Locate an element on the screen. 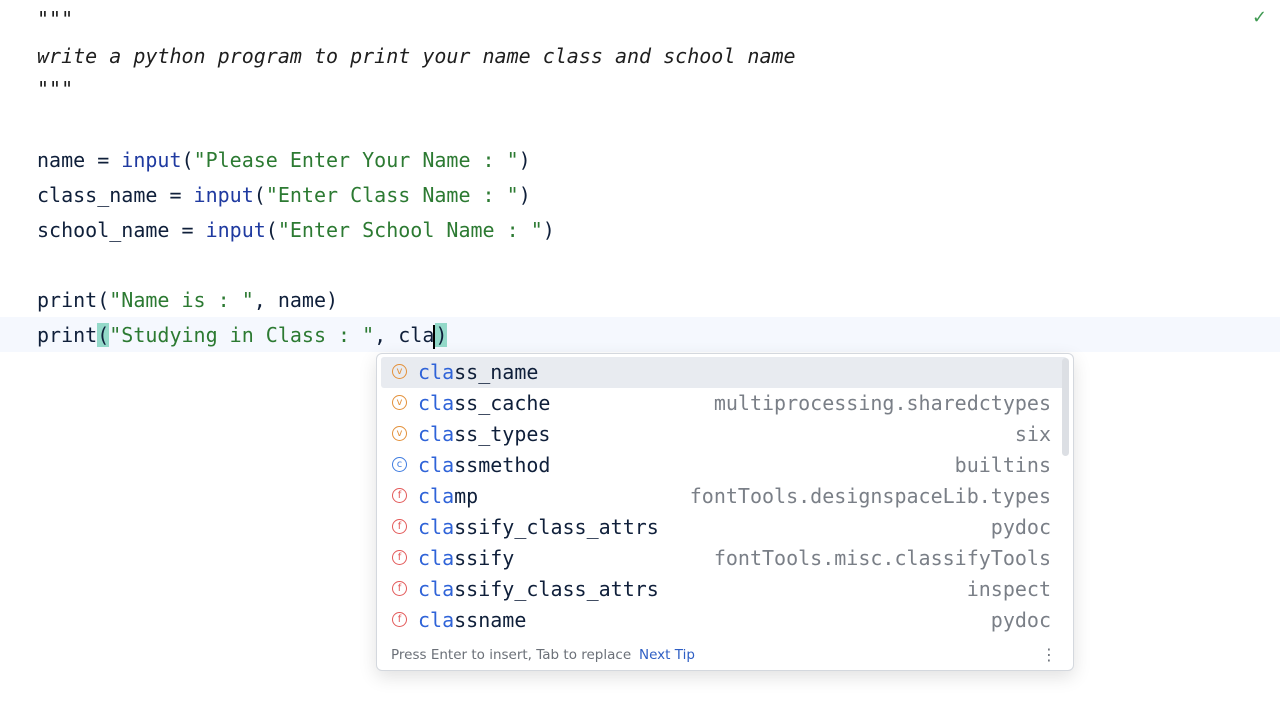 Image resolution: width=1280 pixels, height=720 pixels. completion-name-suffix: ss_types is located at coordinates (502, 434).